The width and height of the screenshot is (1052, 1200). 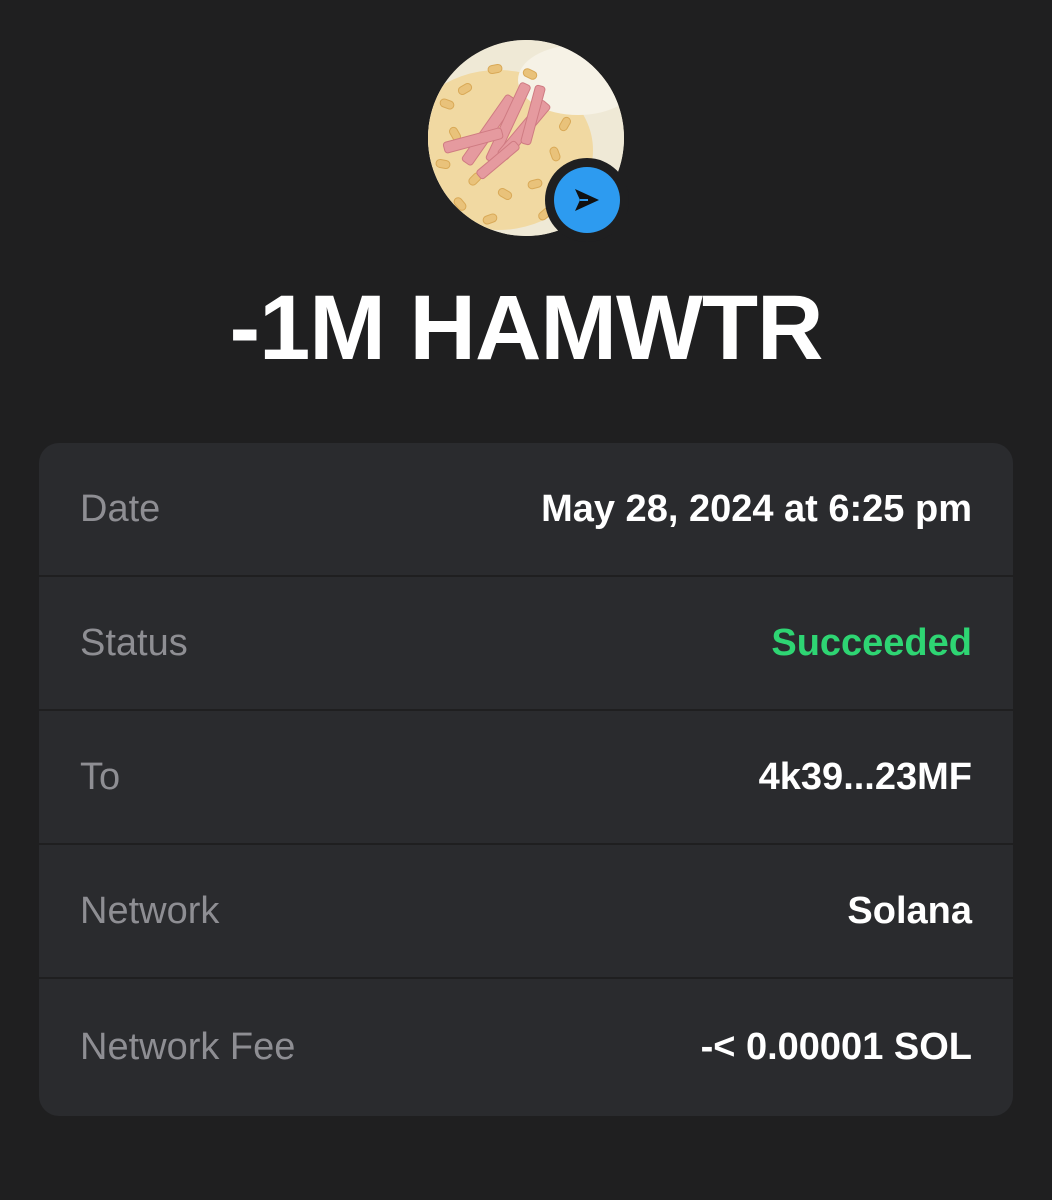 I want to click on network-fee-label: Network Fee, so click(x=188, y=1047).